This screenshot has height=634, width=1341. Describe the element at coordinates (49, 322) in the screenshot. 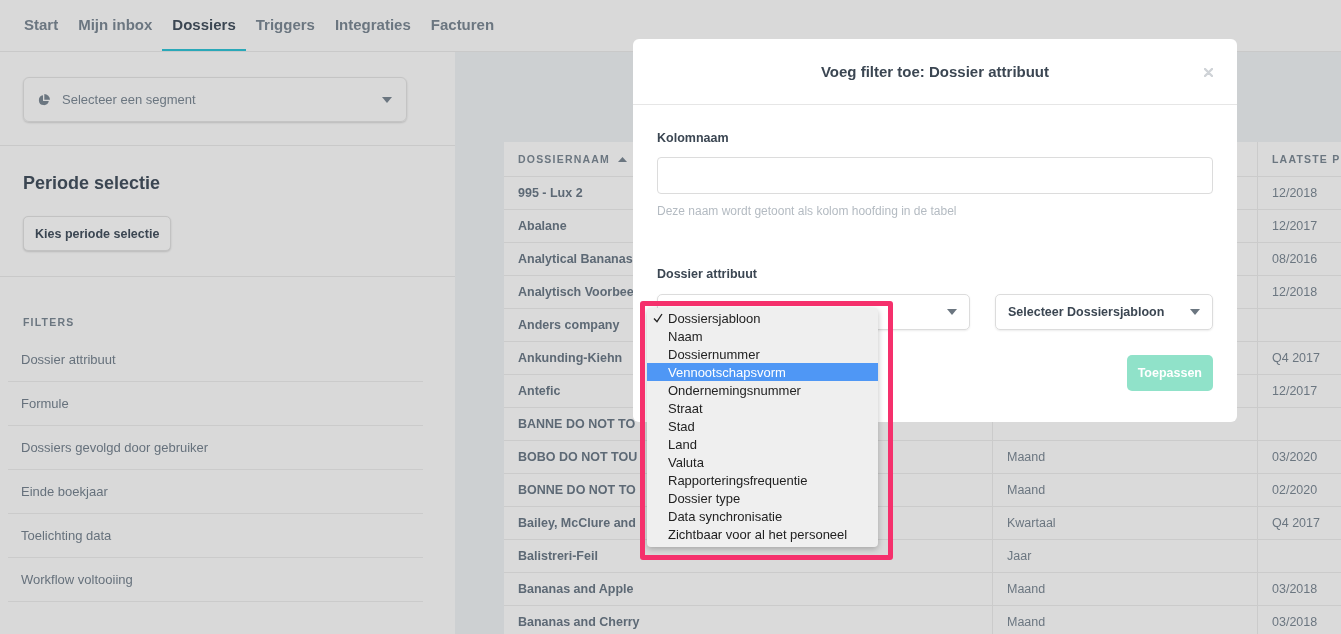

I see `filters-heading: FILTERS` at that location.